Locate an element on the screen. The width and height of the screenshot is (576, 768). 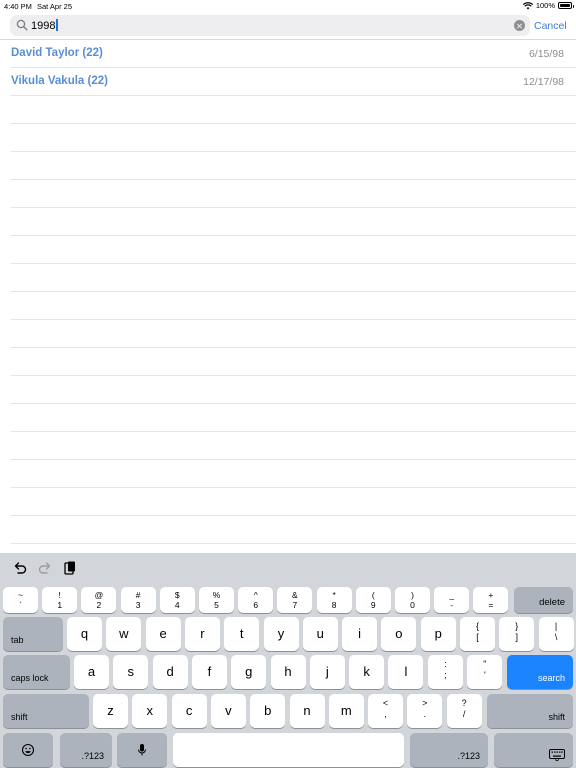
key-q: q is located at coordinates (84, 634).